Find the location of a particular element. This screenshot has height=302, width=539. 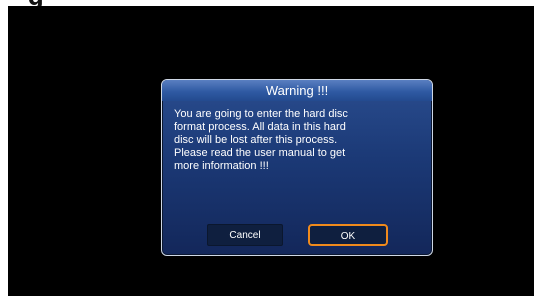

ok-button: OK is located at coordinates (348, 235).